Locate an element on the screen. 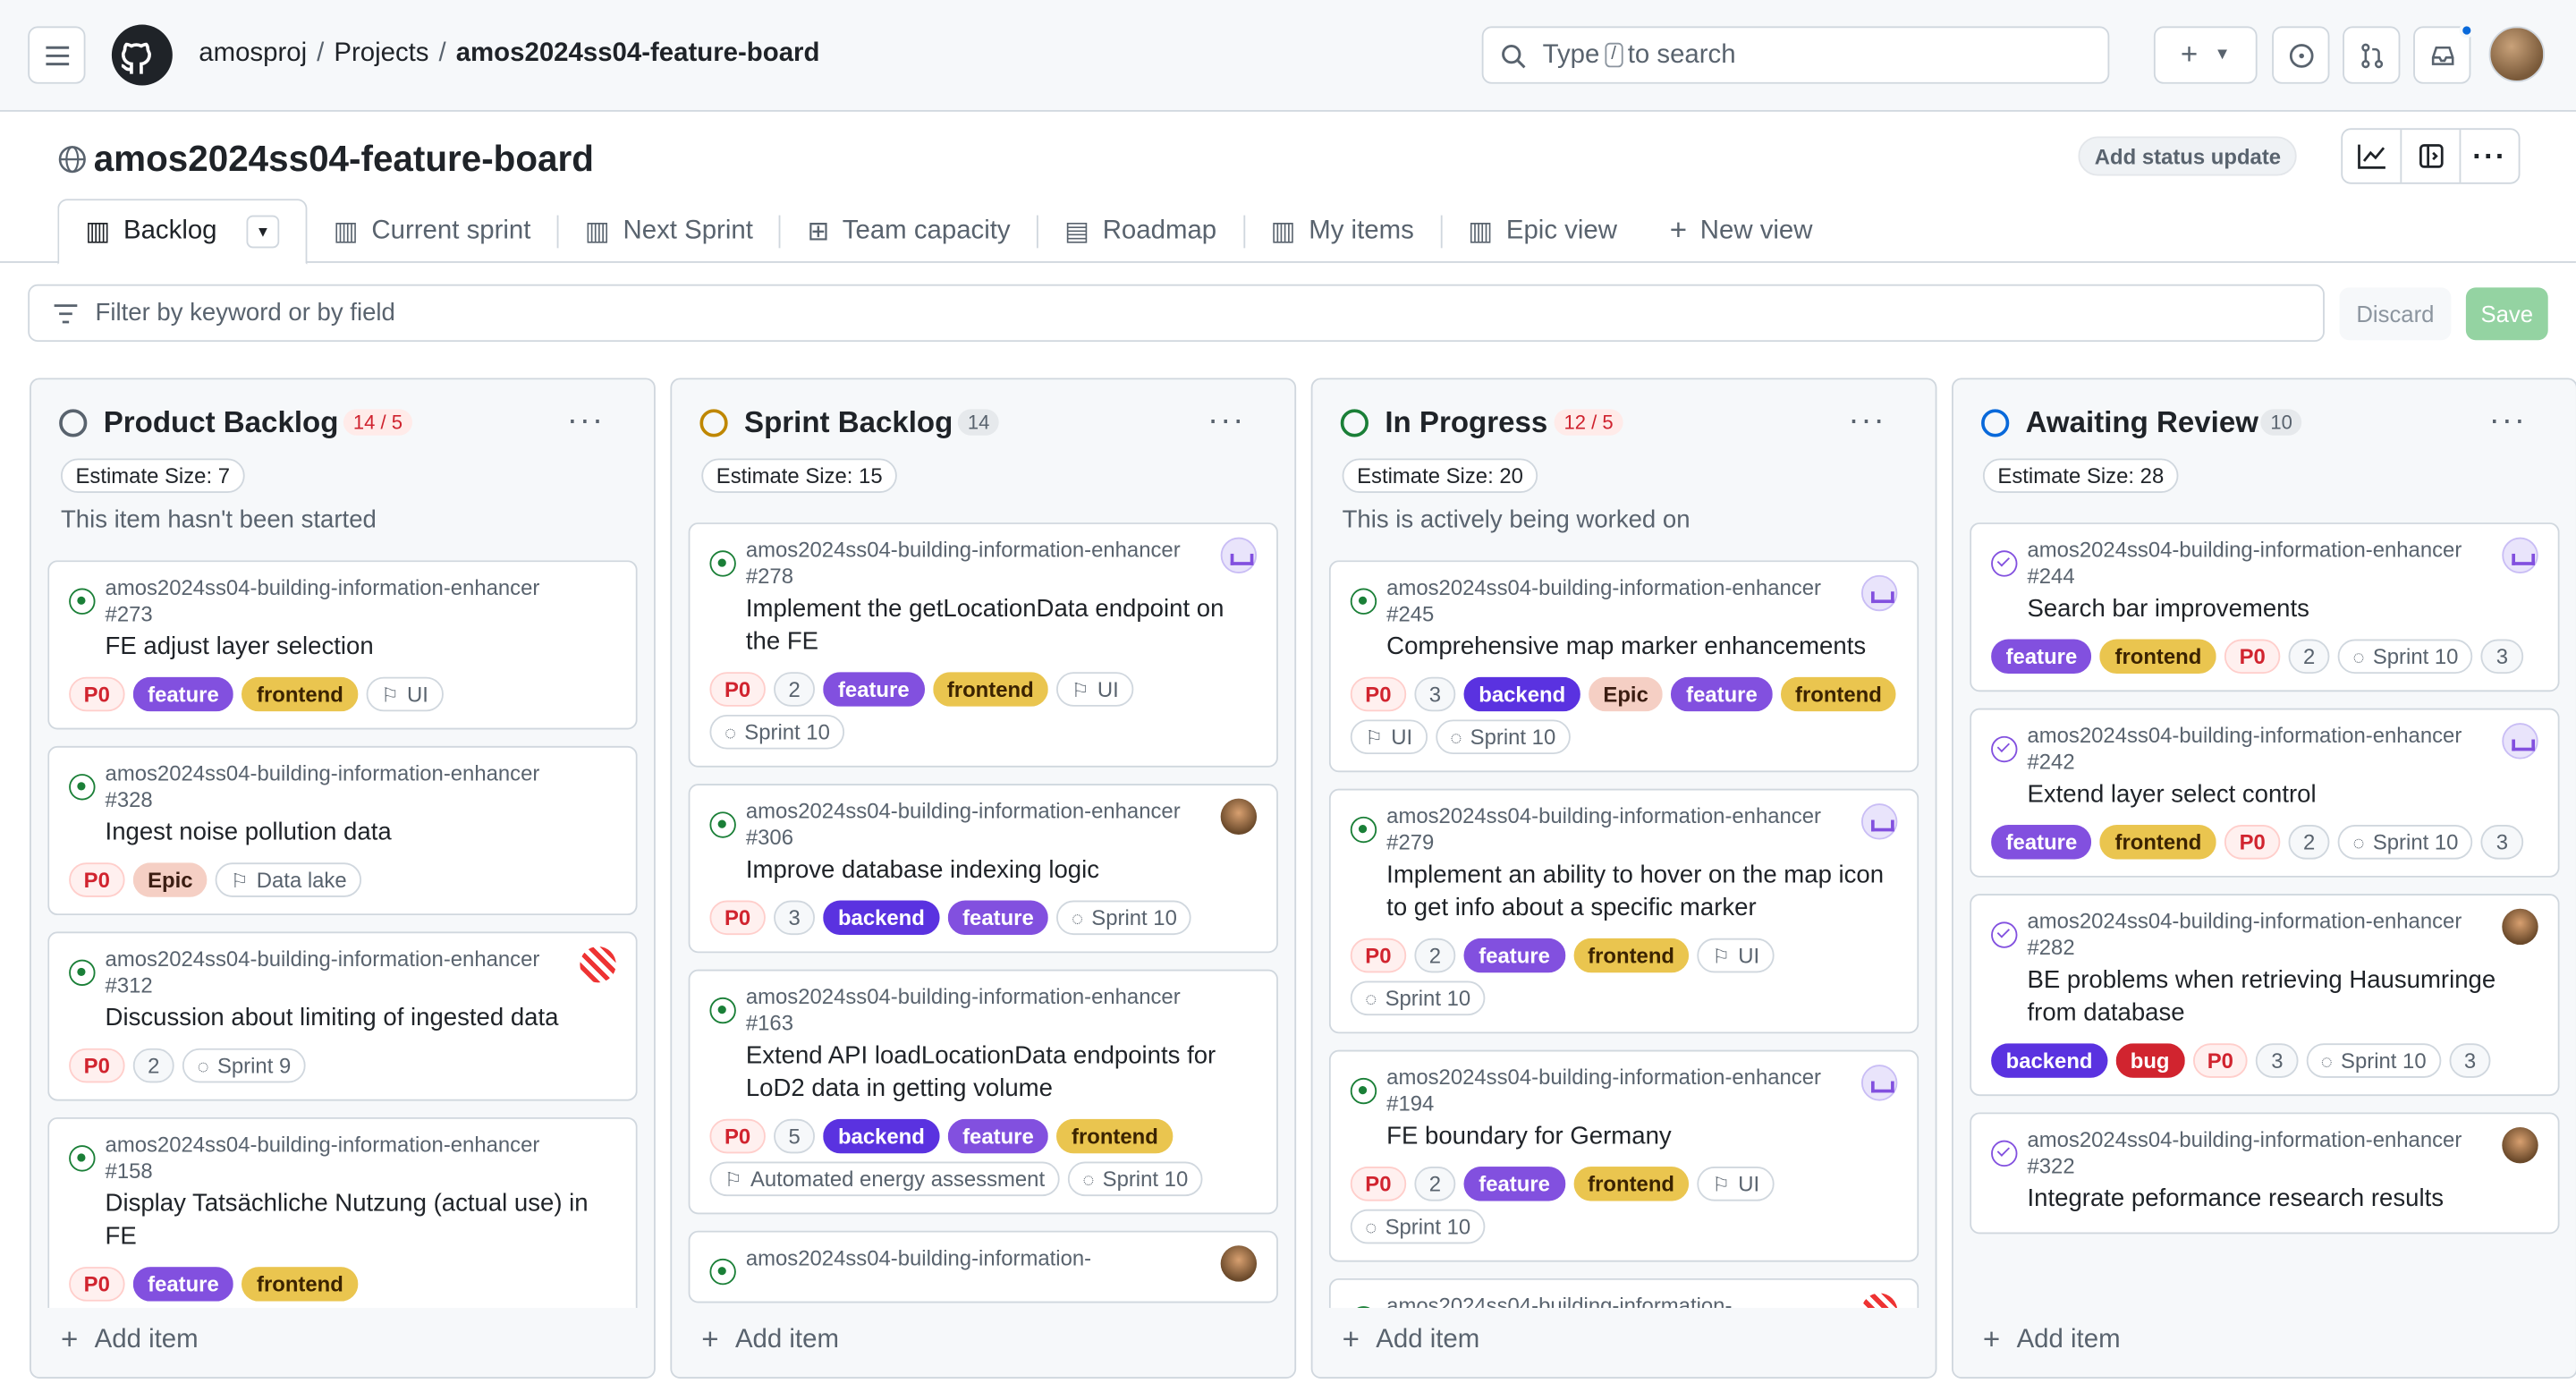 The height and width of the screenshot is (1392, 2576). card-title: Improve database indexing logic is located at coordinates (983, 870).